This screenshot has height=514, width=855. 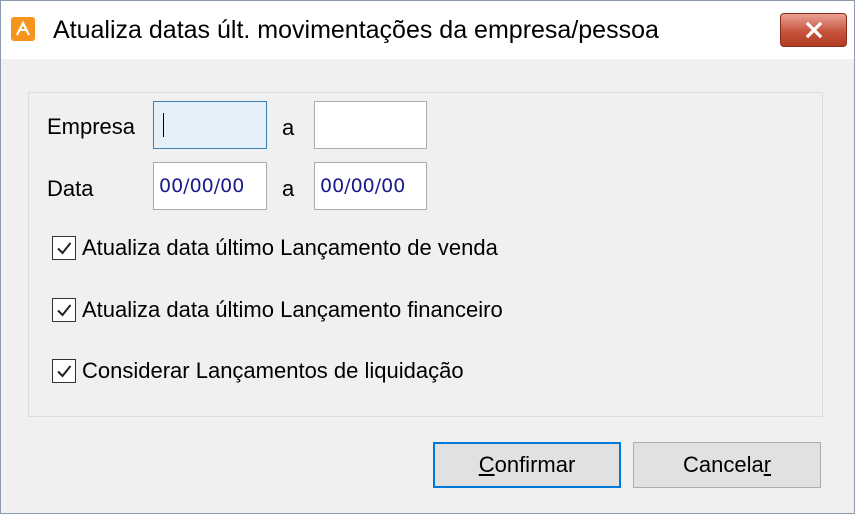 I want to click on confirm-button: Confirmar, so click(x=527, y=465).